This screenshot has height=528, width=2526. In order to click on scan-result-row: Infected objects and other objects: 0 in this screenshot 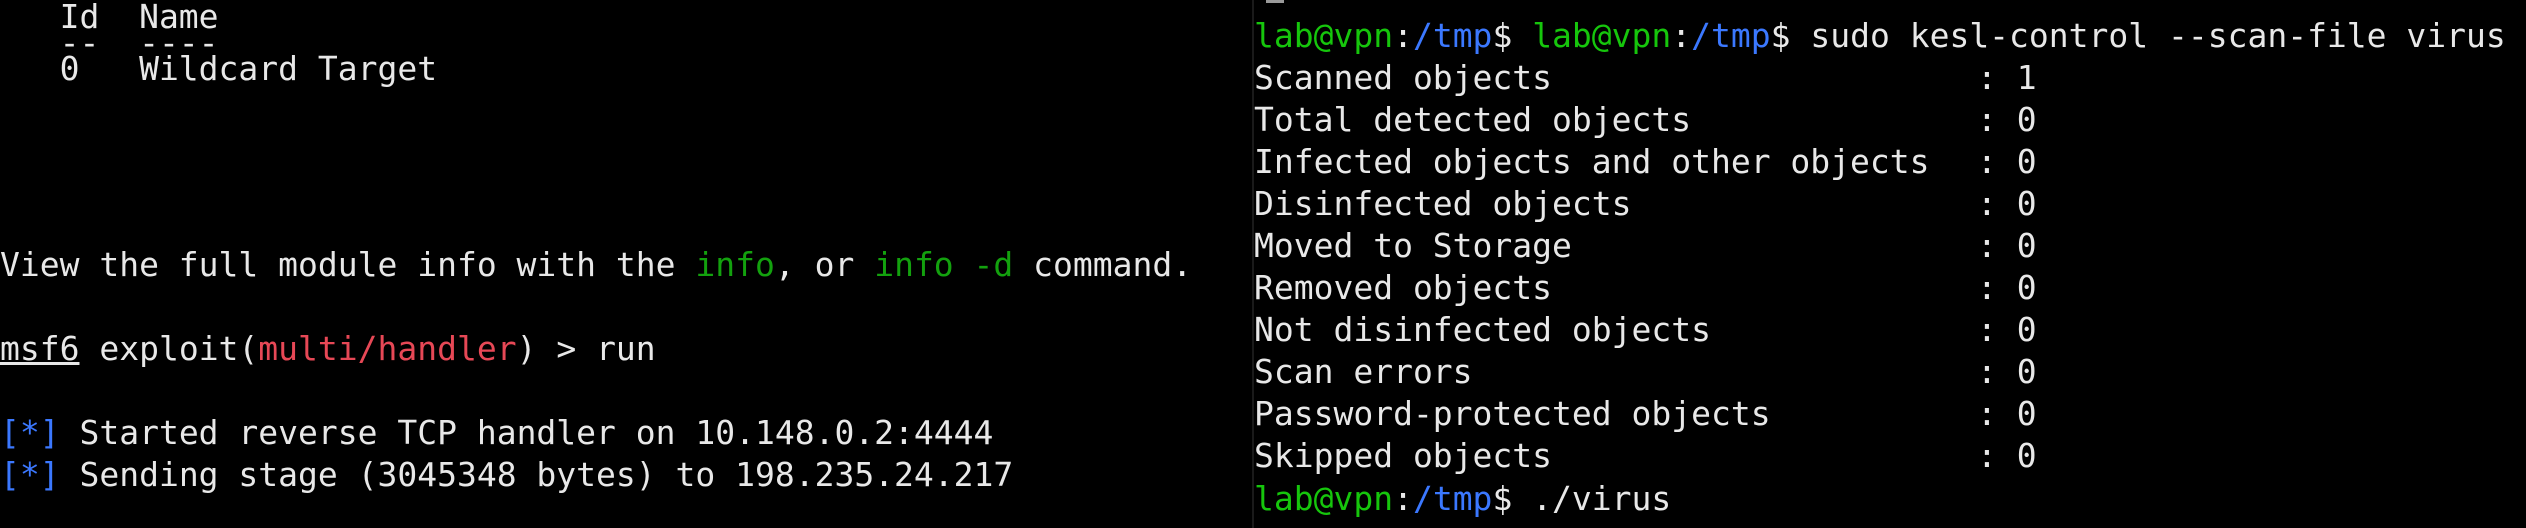, I will do `click(1645, 162)`.